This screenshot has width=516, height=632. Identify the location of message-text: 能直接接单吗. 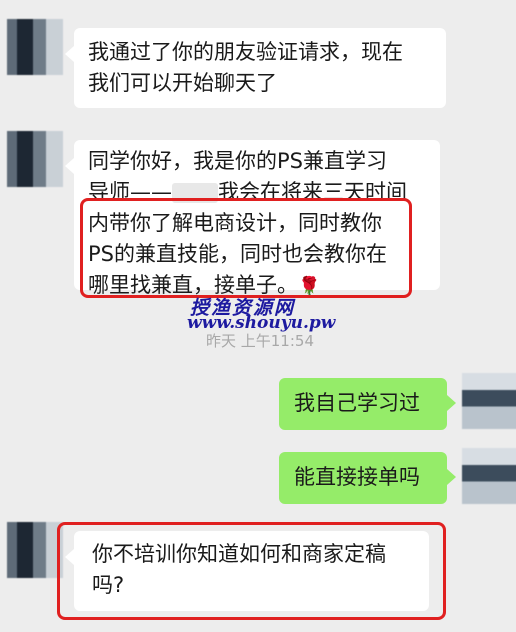
(357, 477).